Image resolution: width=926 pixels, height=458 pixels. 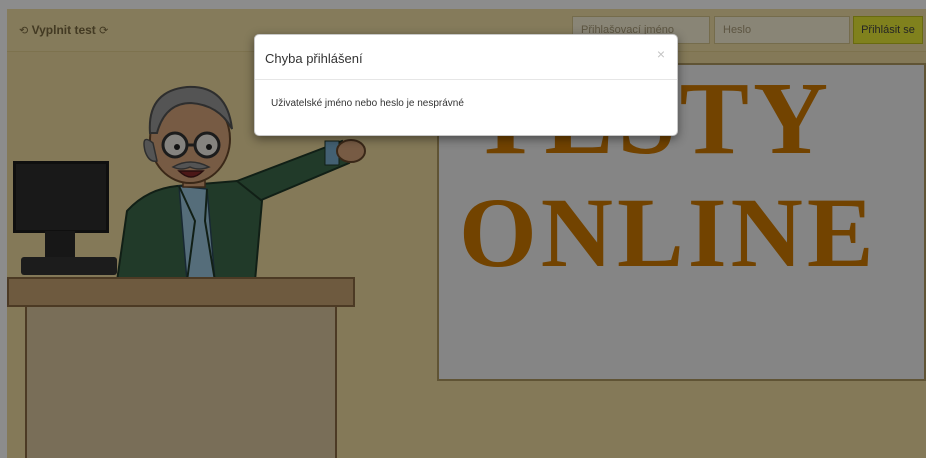 I want to click on close-icon: ×, so click(x=661, y=54).